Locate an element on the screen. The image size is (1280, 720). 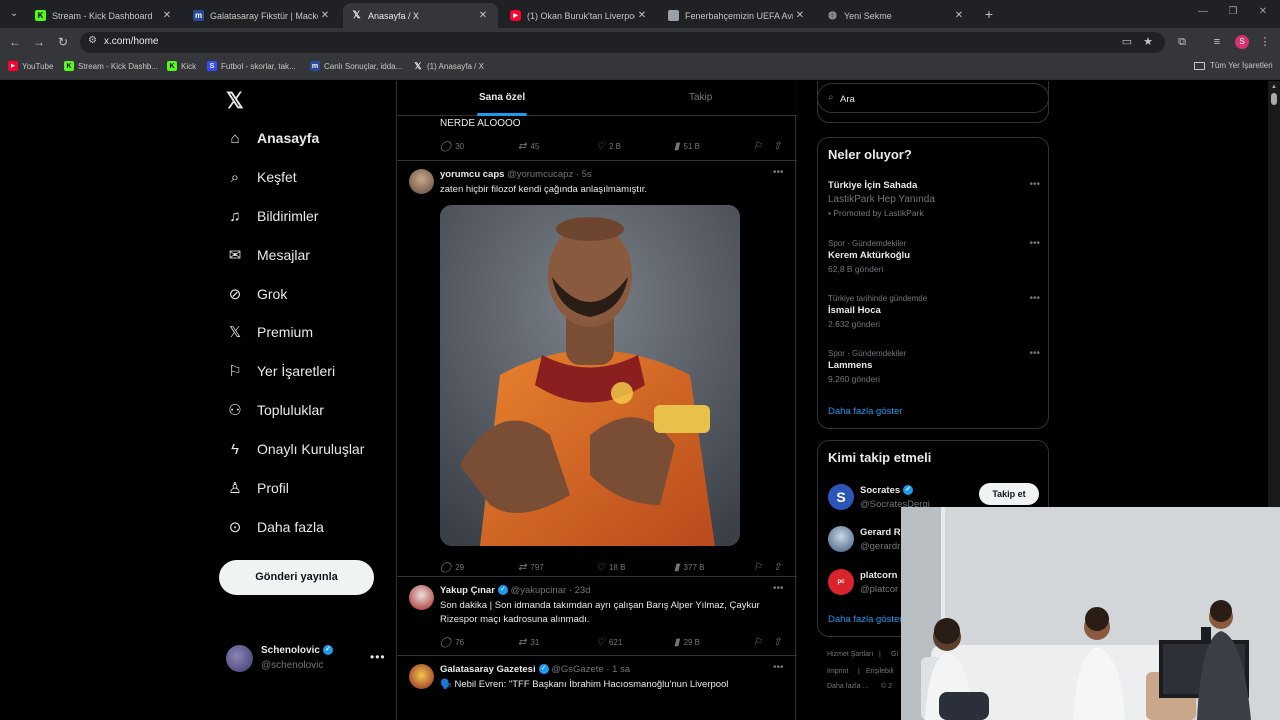
tweet-author: Yakup Çınar is located at coordinates (467, 590).